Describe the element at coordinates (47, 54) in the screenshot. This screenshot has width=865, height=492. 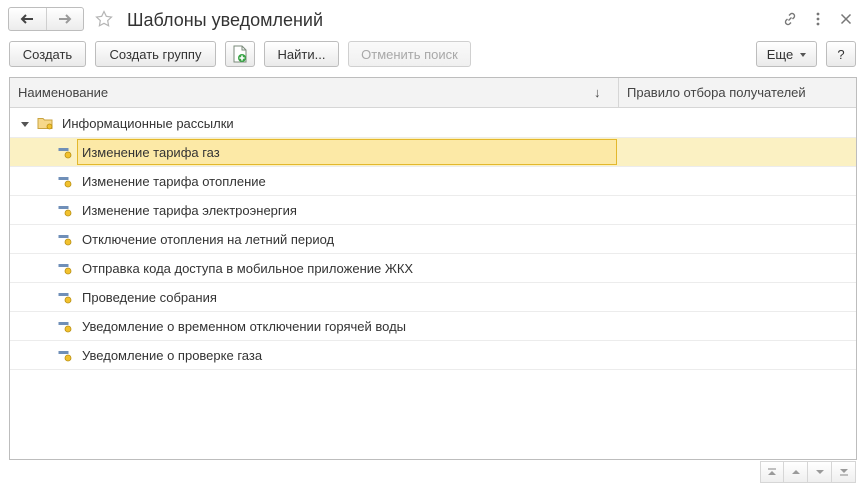
I see `create-button: Создать` at that location.